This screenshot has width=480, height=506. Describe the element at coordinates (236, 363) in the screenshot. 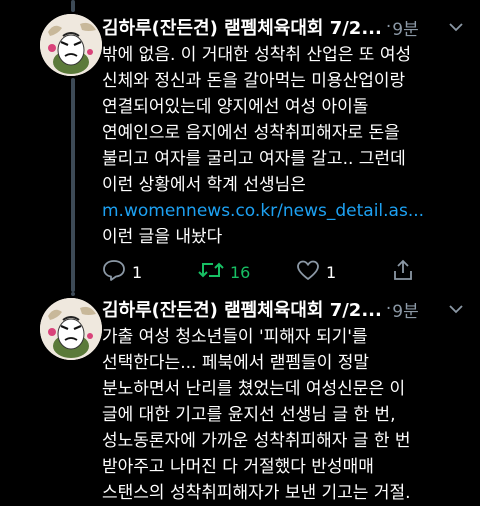

I see `tweet-text-line: 선택한다는... 페북에서 랟펨들이 정말` at that location.